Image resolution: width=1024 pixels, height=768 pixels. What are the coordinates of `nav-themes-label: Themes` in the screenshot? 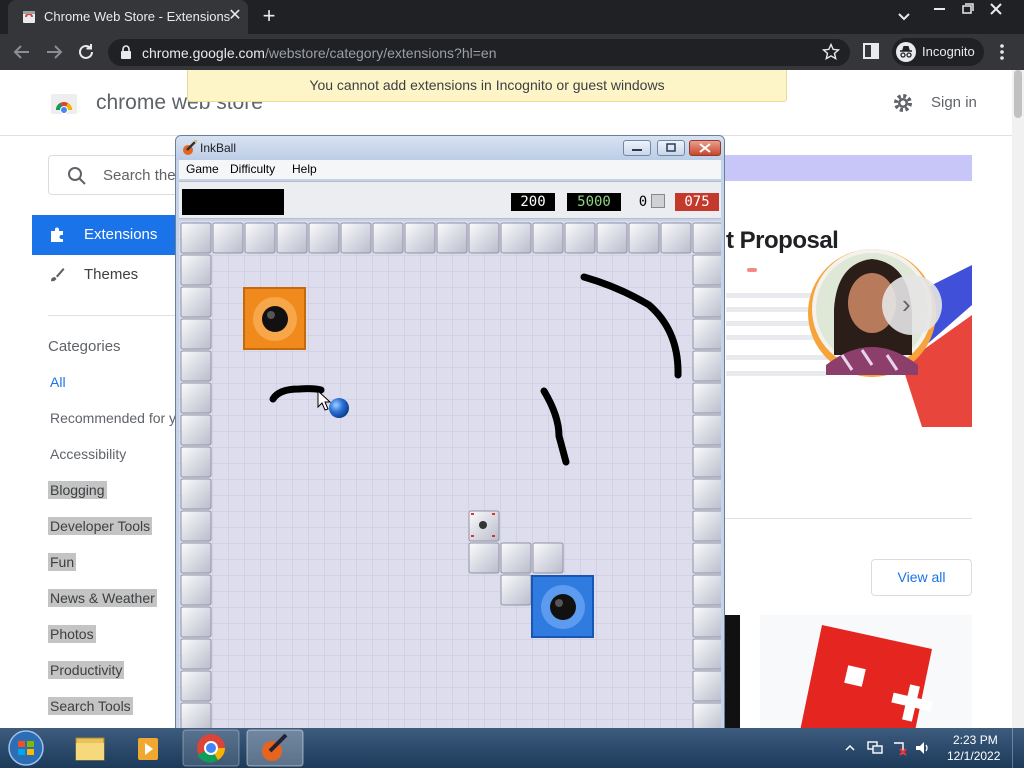 It's located at (111, 274).